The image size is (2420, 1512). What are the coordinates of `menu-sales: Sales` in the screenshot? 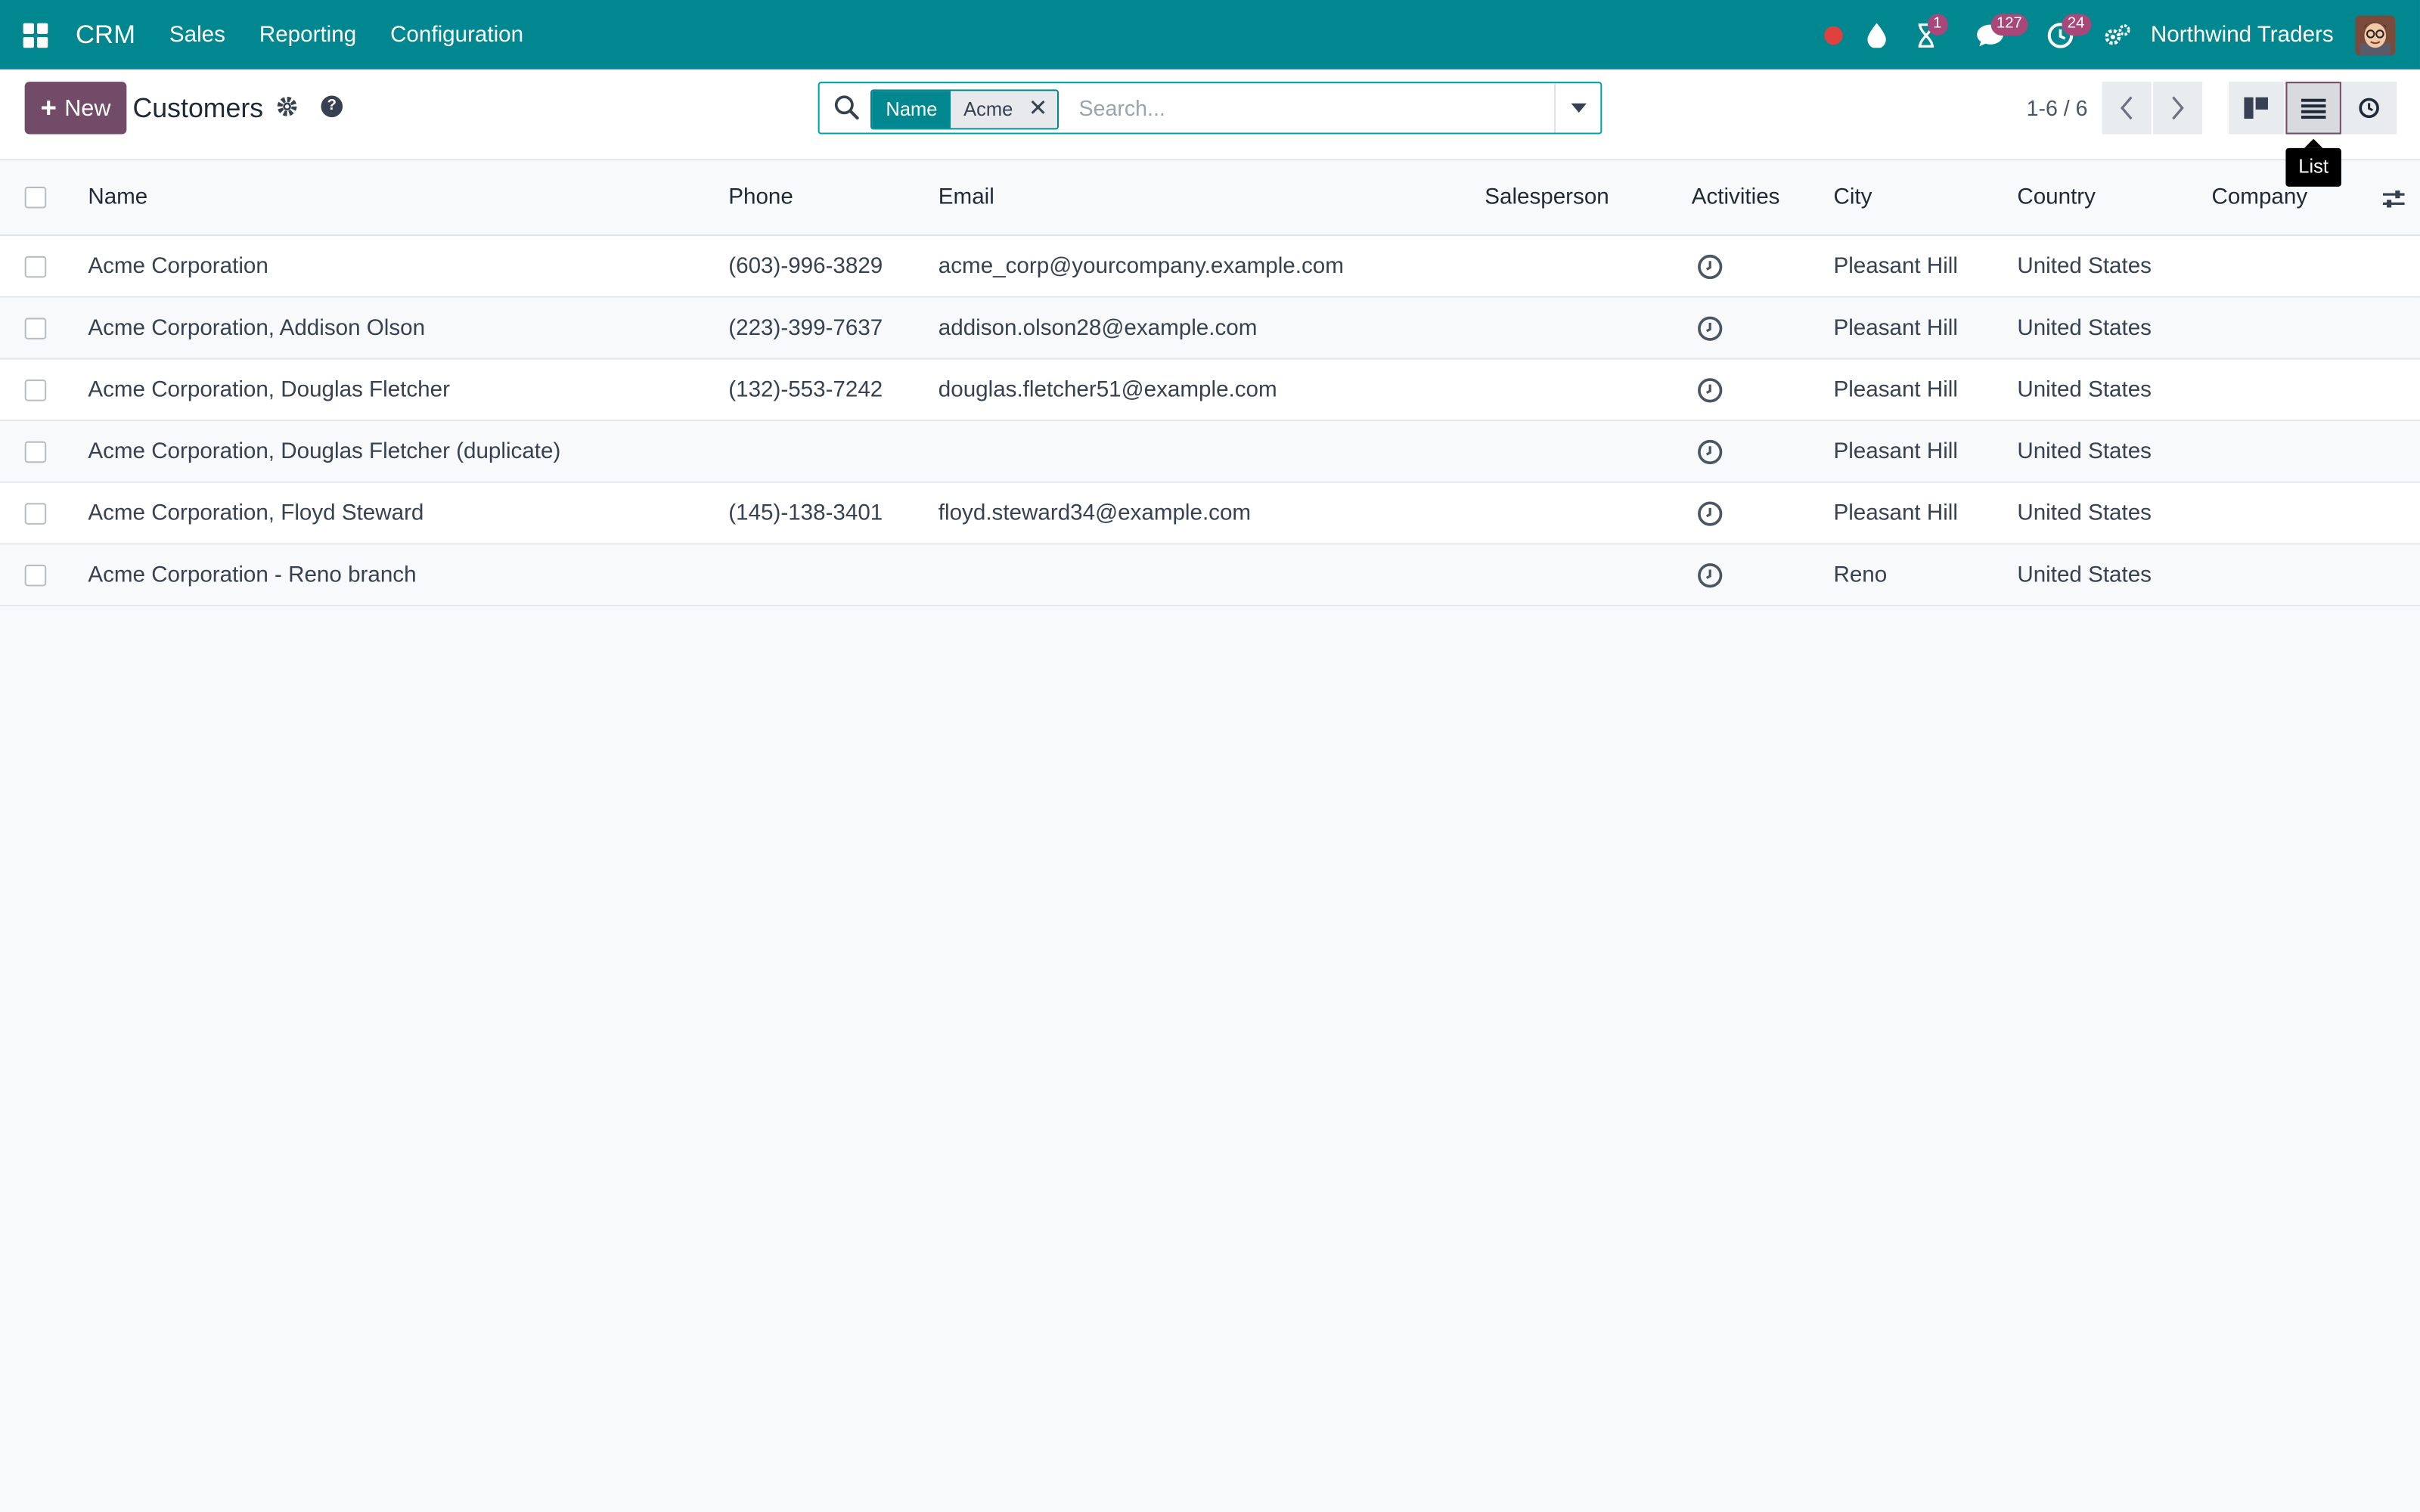 It's located at (197, 36).